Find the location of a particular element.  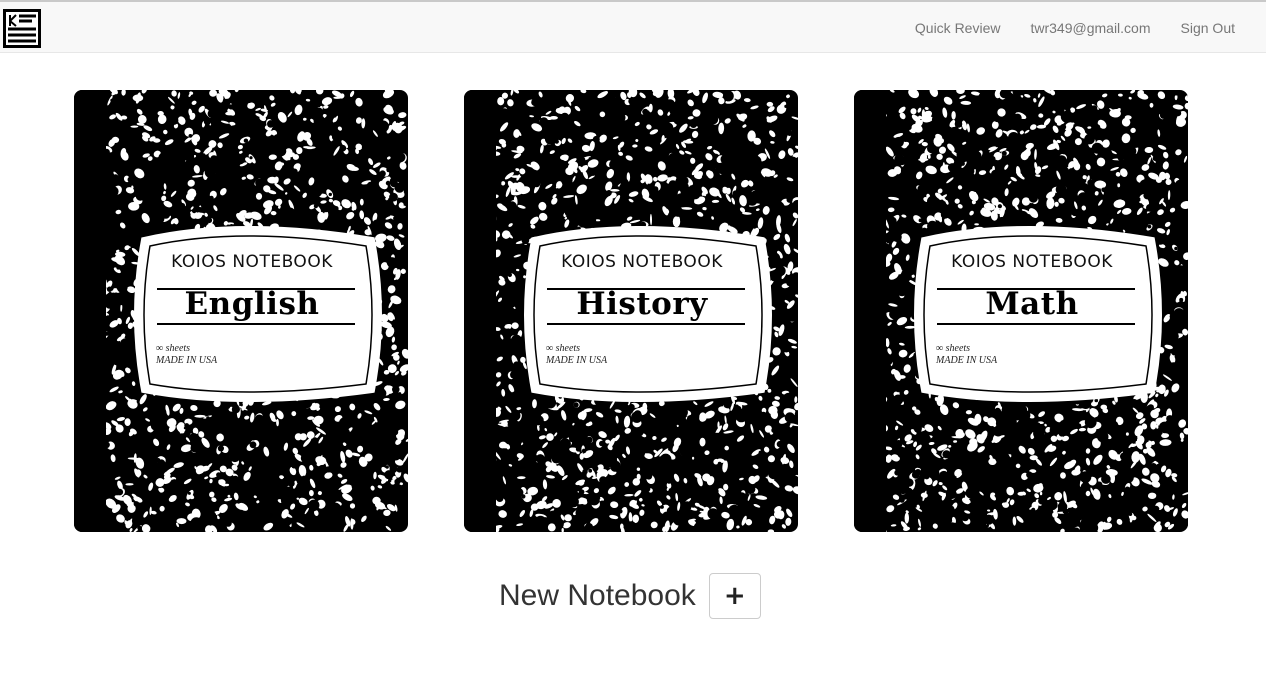

new-notebook-label: New Notebook is located at coordinates (597, 595).